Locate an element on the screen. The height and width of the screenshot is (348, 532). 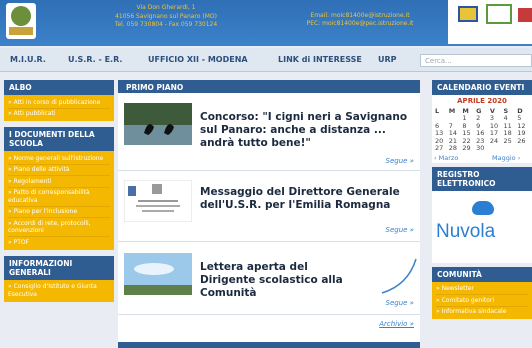
sky-landscape-thumbnail is located at coordinates (158, 274).